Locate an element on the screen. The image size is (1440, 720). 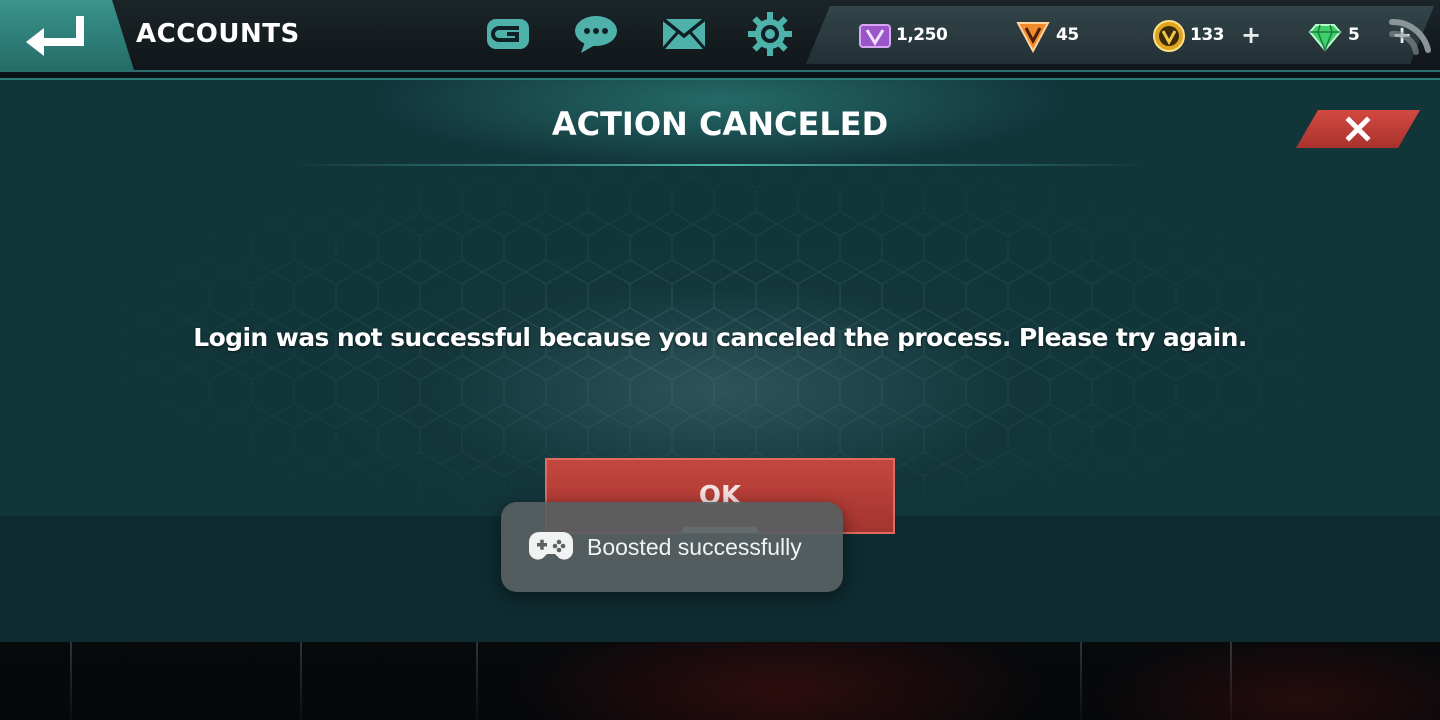
currency-orange-tokens: 45 is located at coordinates (1045, 35).